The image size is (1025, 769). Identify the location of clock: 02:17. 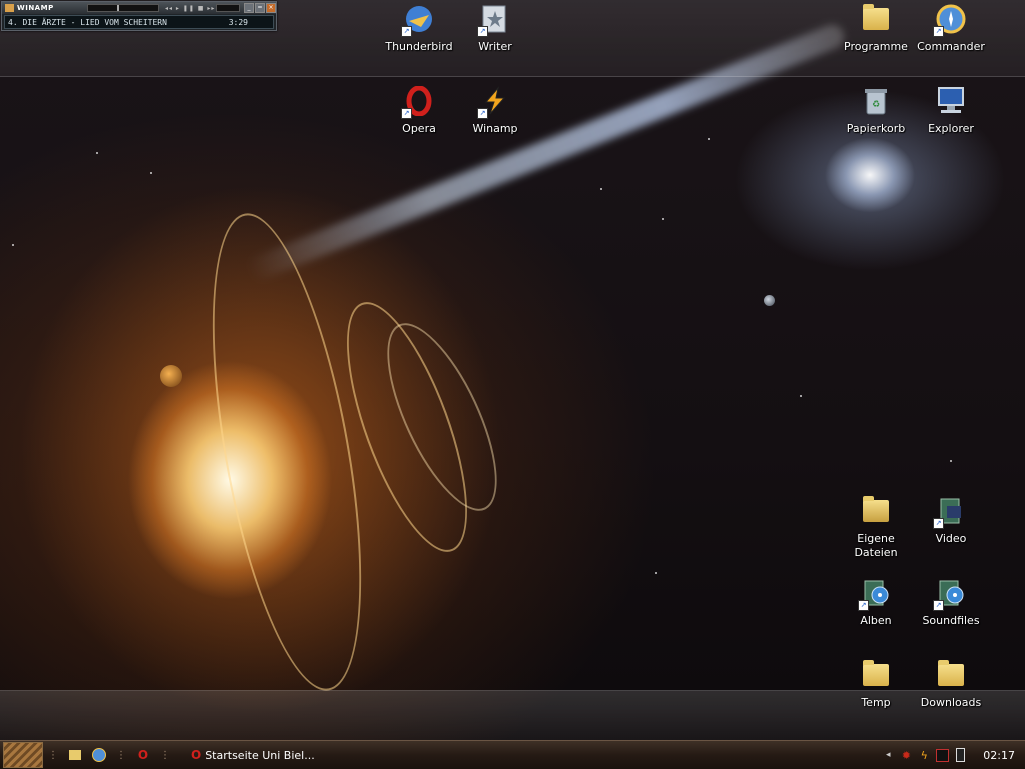
(999, 755).